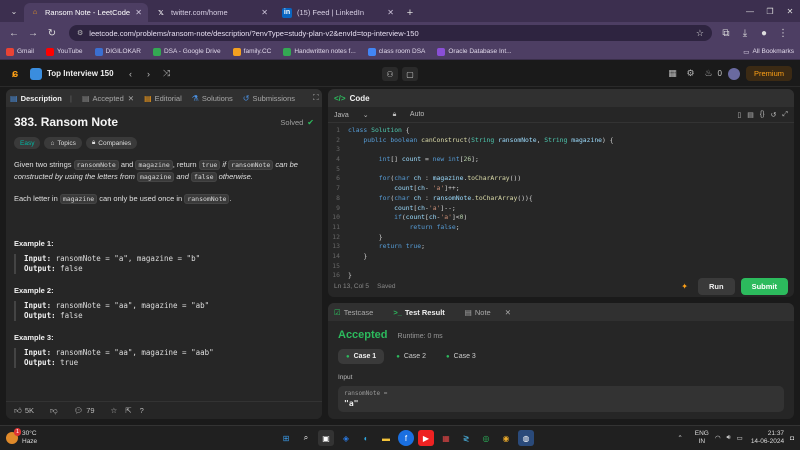 The image size is (800, 450). I want to click on tab-editorial: ▤ Editorial, so click(163, 98).